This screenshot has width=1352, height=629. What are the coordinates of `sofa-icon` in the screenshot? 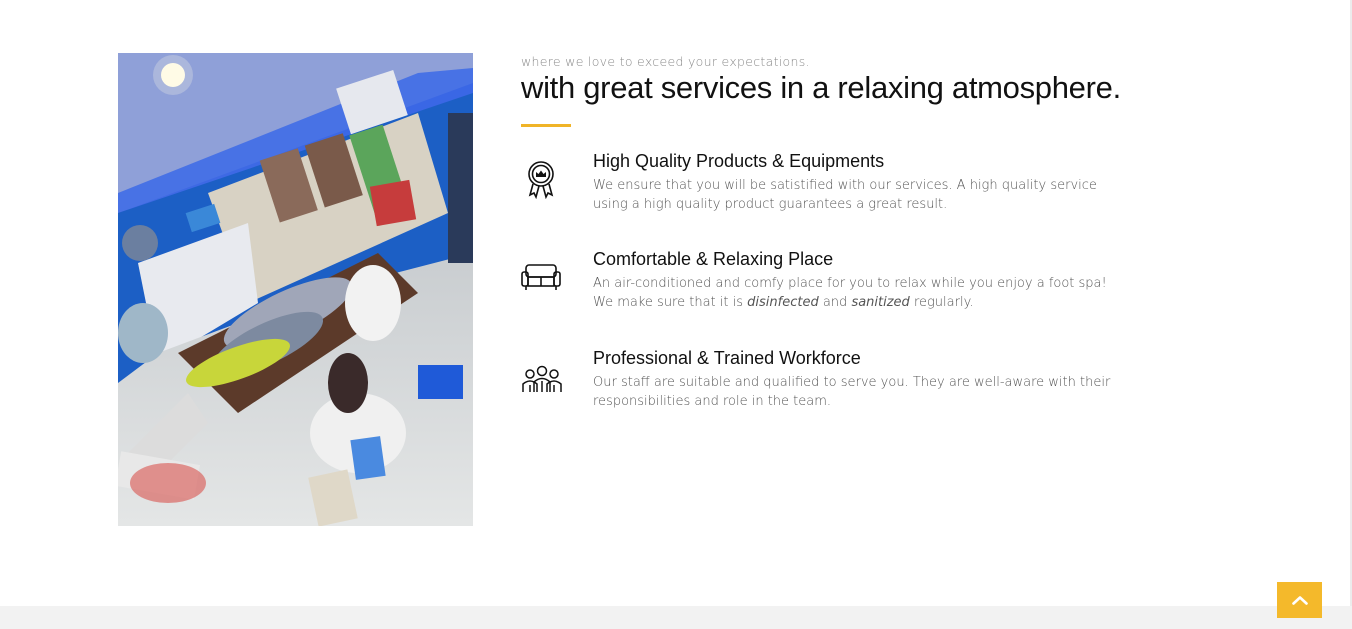 It's located at (542, 276).